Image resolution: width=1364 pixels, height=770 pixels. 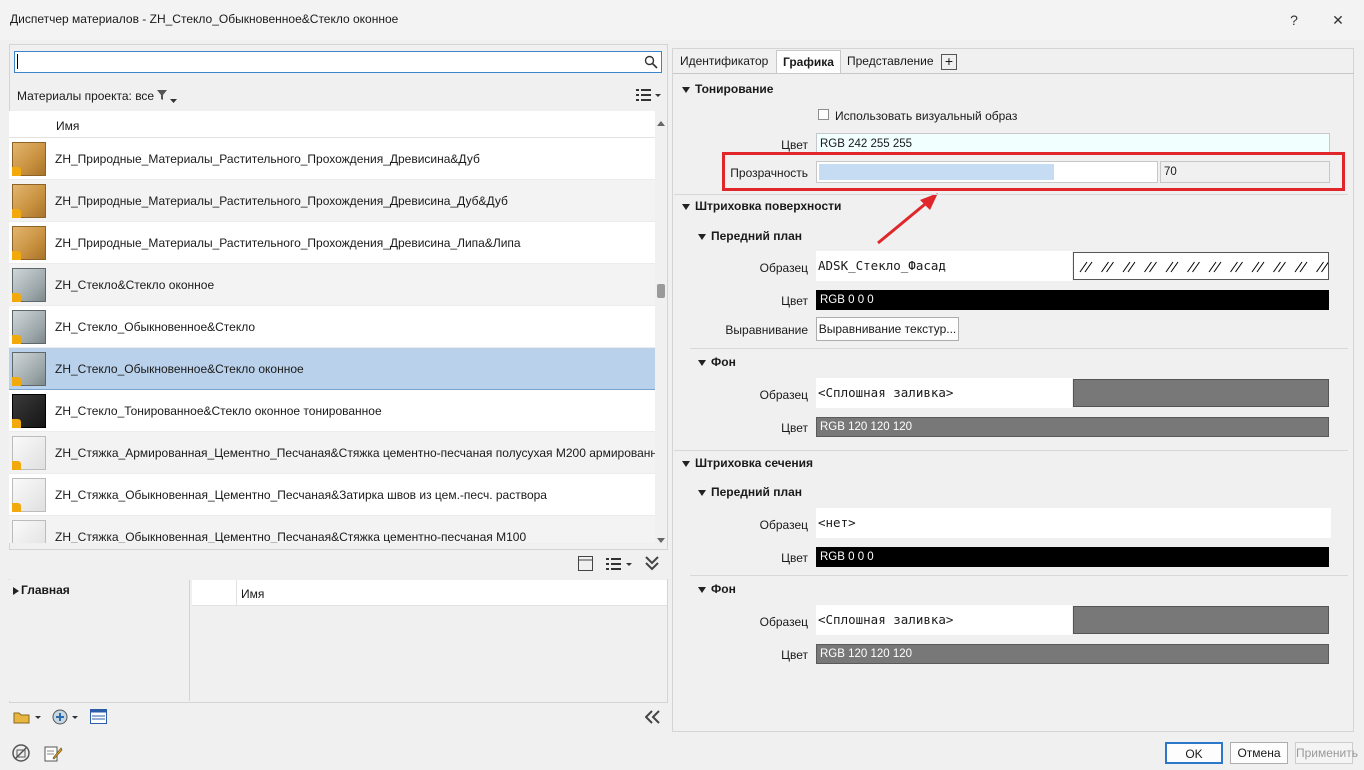 What do you see at coordinates (332, 369) in the screenshot?
I see `list-item: ZH_Стекло_Обыкновенное&Стекло оконное` at bounding box center [332, 369].